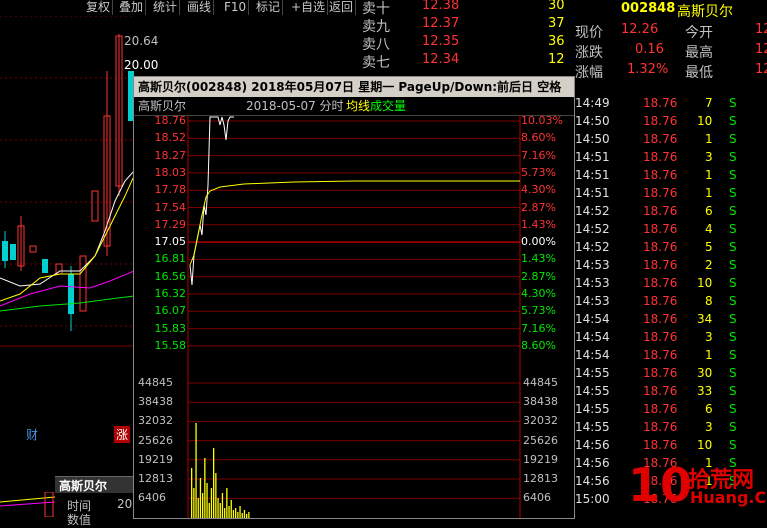 The height and width of the screenshot is (528, 767). What do you see at coordinates (640, 29) in the screenshot?
I see `quote-value: 12.26` at bounding box center [640, 29].